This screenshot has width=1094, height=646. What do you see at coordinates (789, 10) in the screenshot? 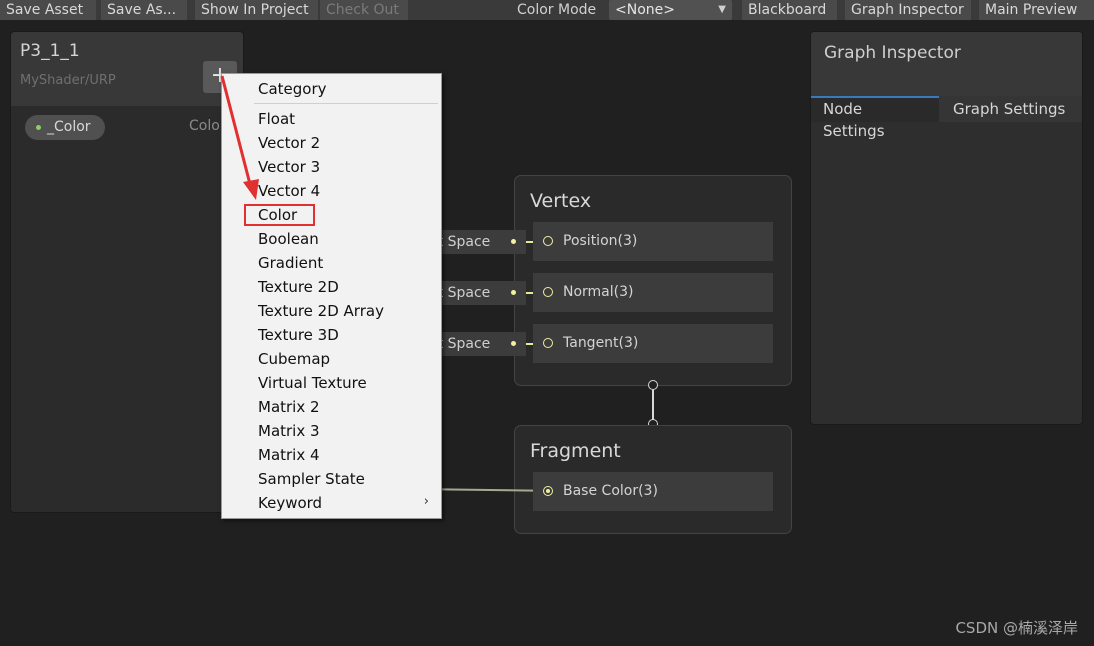
I see `blackboard-button: Blackboard` at bounding box center [789, 10].